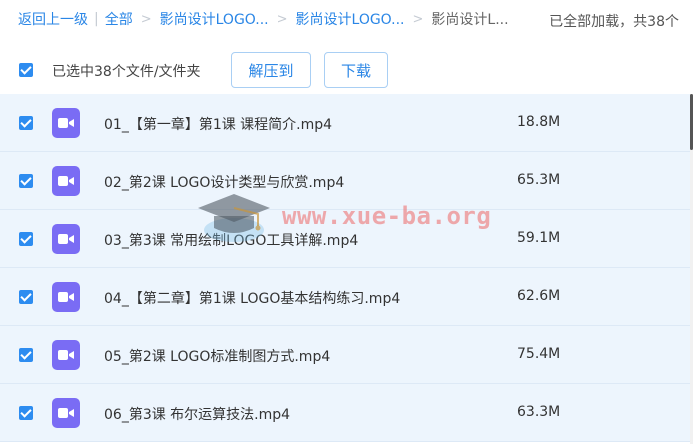 Image resolution: width=693 pixels, height=444 pixels. What do you see at coordinates (345, 181) in the screenshot?
I see `file-row: 02_第2课 LOGO设计类型与欣赏.mp4 65.3M` at bounding box center [345, 181].